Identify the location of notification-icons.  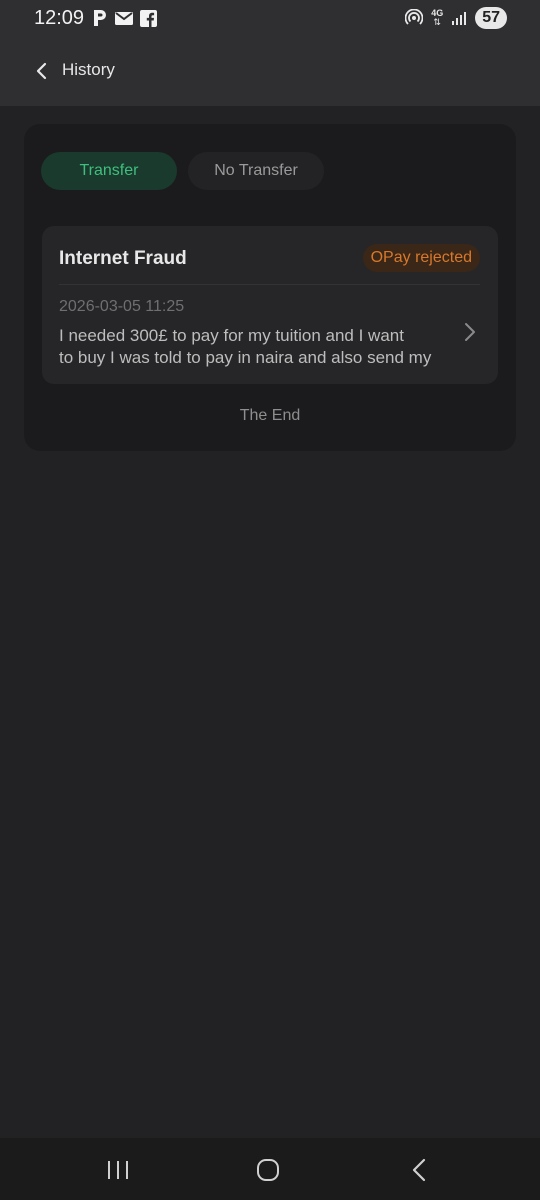
(124, 18).